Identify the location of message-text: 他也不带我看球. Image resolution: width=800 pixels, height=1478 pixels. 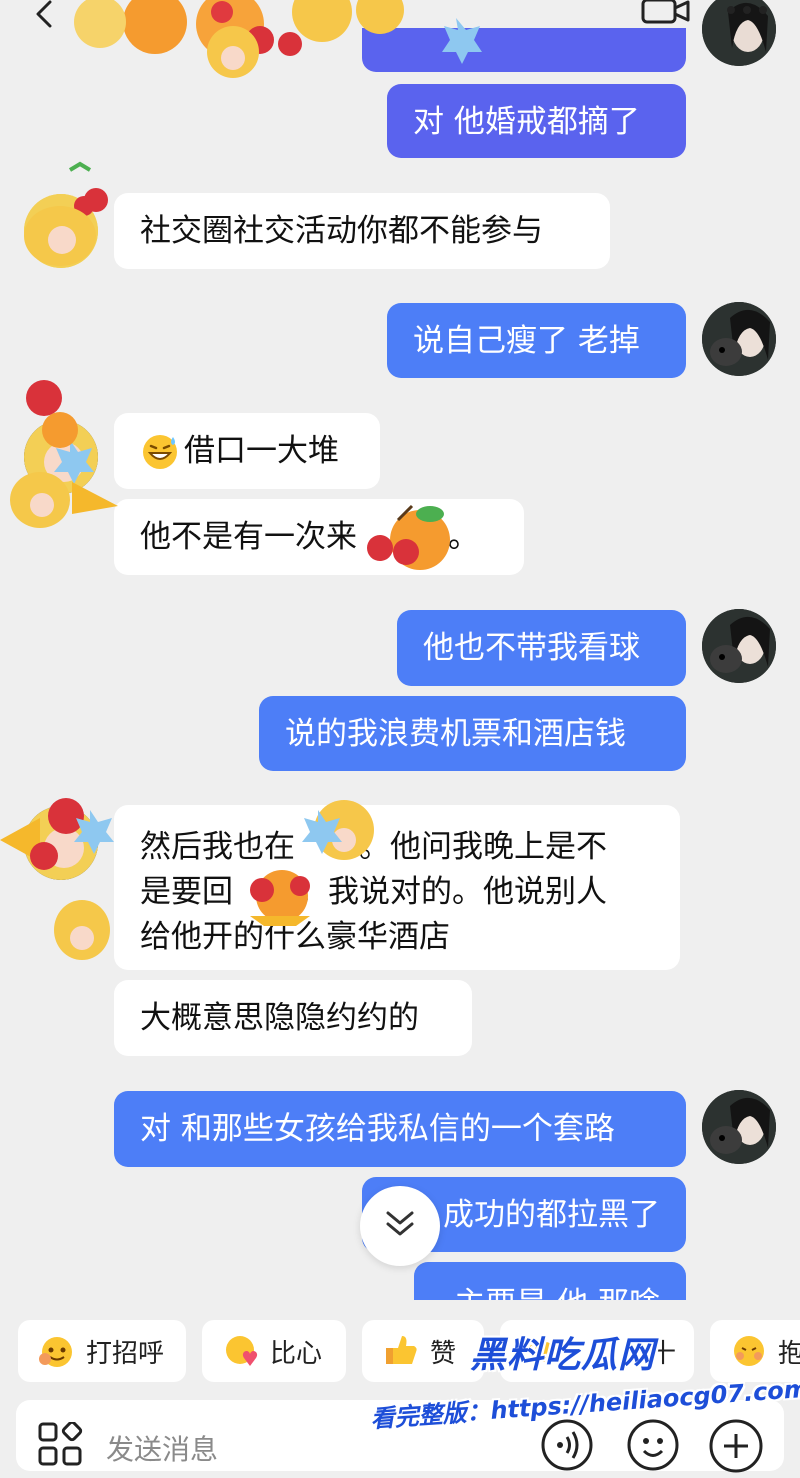
(531, 648).